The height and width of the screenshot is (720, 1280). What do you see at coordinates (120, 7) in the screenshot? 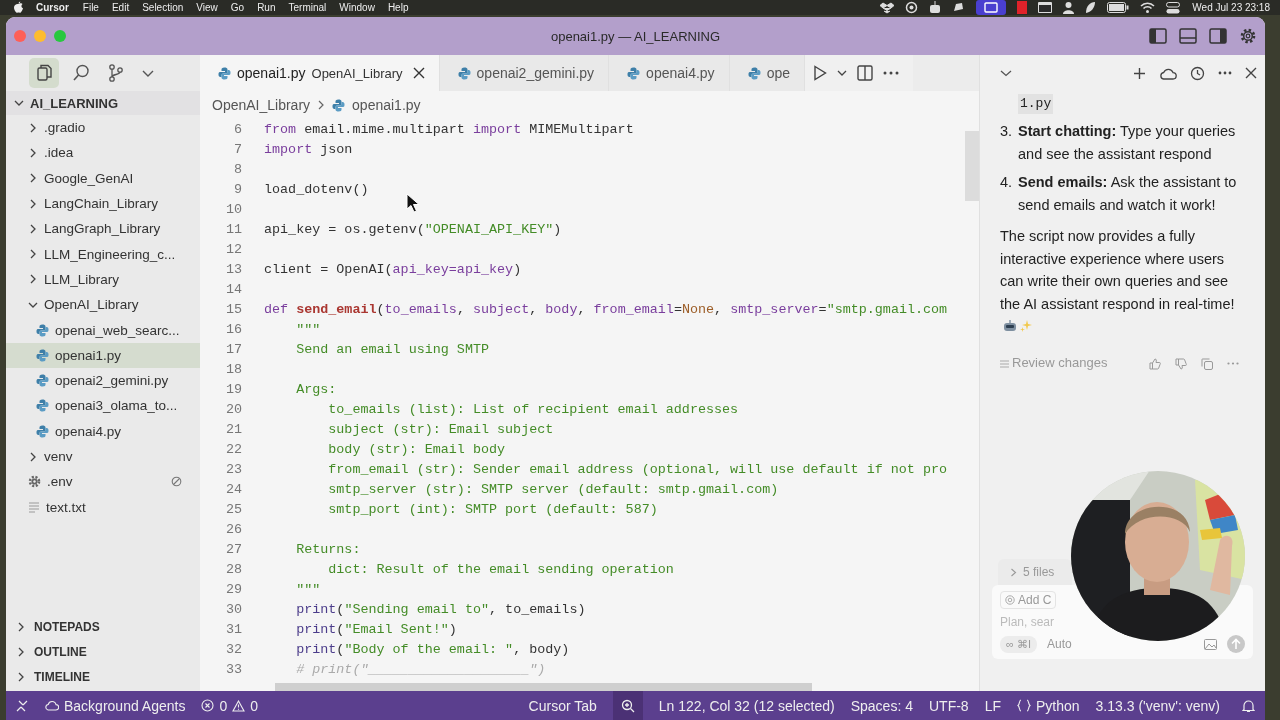
I see `menu-item: Edit` at bounding box center [120, 7].